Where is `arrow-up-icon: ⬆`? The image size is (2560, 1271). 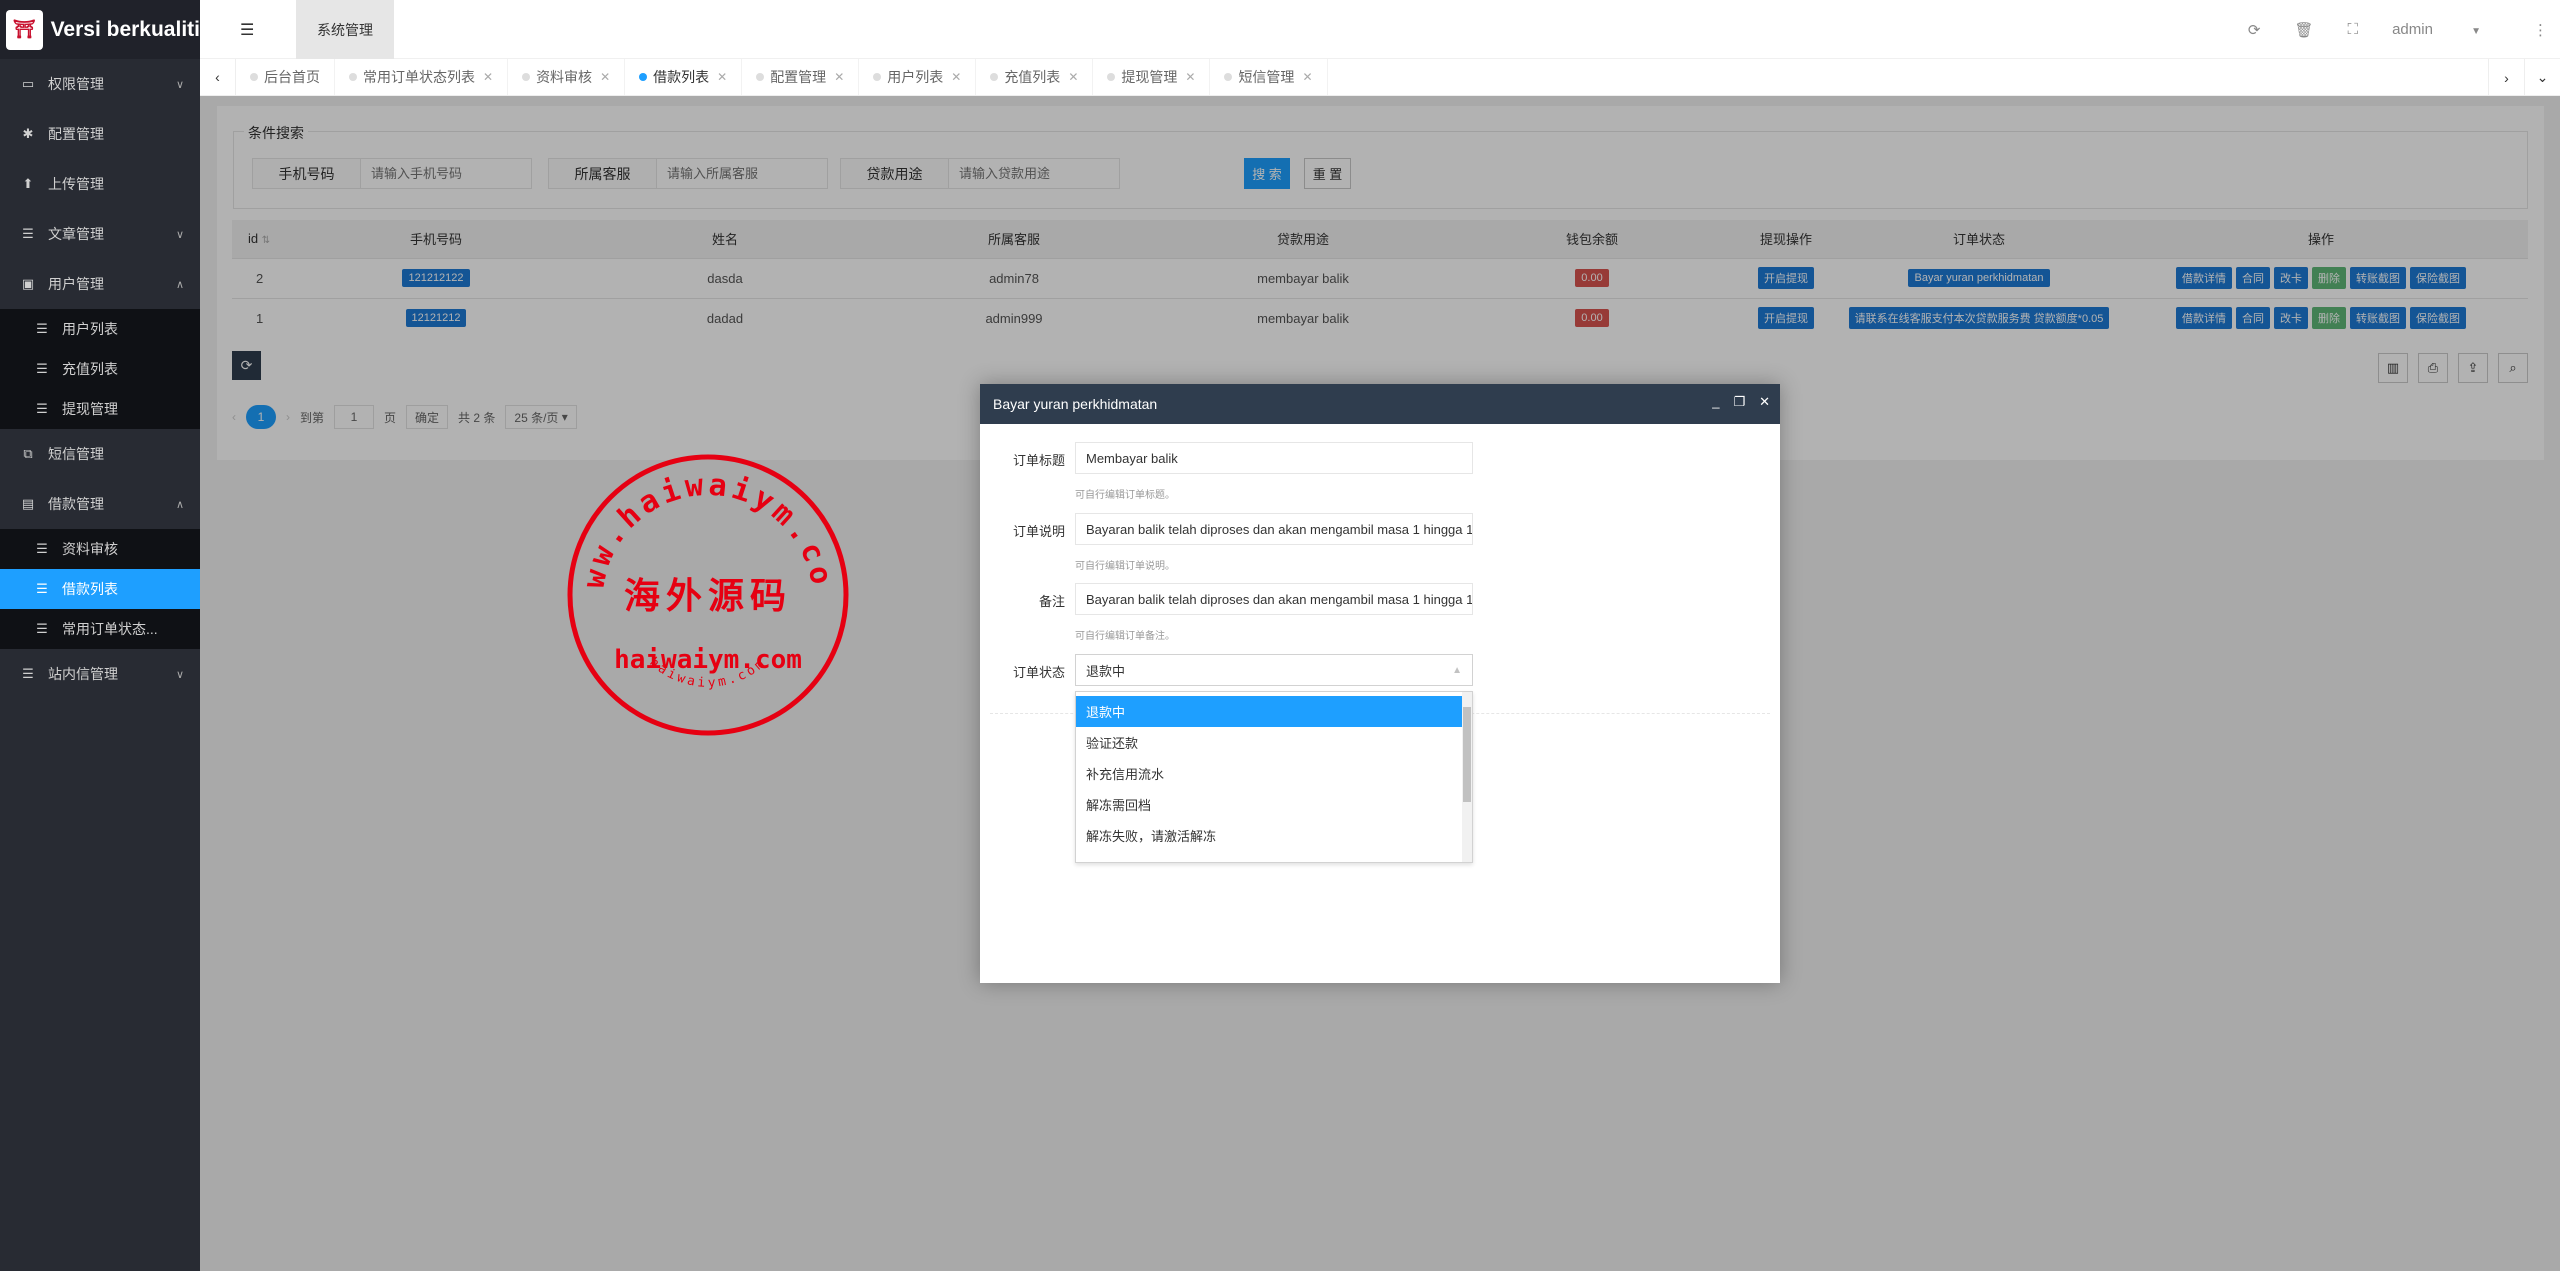
arrow-up-icon: ⬆ is located at coordinates (28, 183).